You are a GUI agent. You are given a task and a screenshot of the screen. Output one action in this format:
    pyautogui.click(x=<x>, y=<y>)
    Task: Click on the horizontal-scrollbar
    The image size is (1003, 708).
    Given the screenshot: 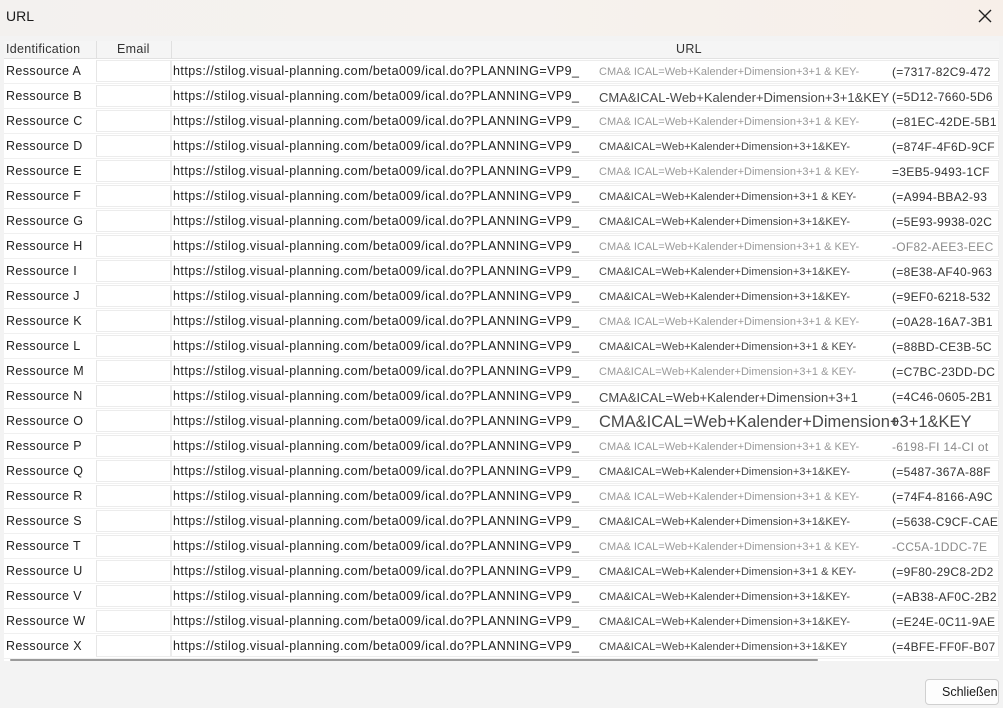 What is the action you would take?
    pyautogui.click(x=414, y=660)
    